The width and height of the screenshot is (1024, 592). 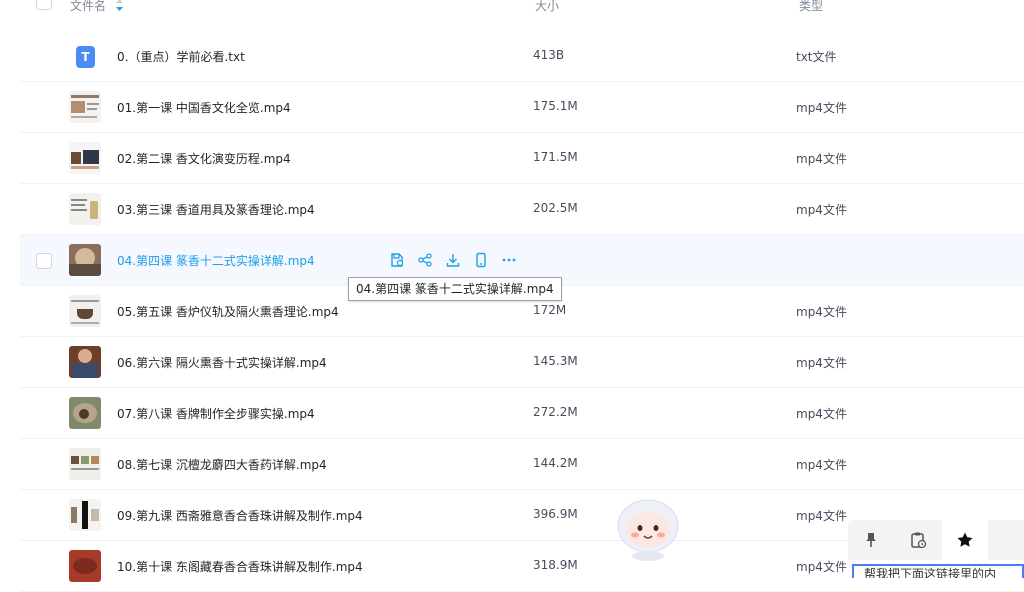 What do you see at coordinates (522, 56) in the screenshot?
I see `file-row: T 0.（重点）学前必看.txt 413B txt文件` at bounding box center [522, 56].